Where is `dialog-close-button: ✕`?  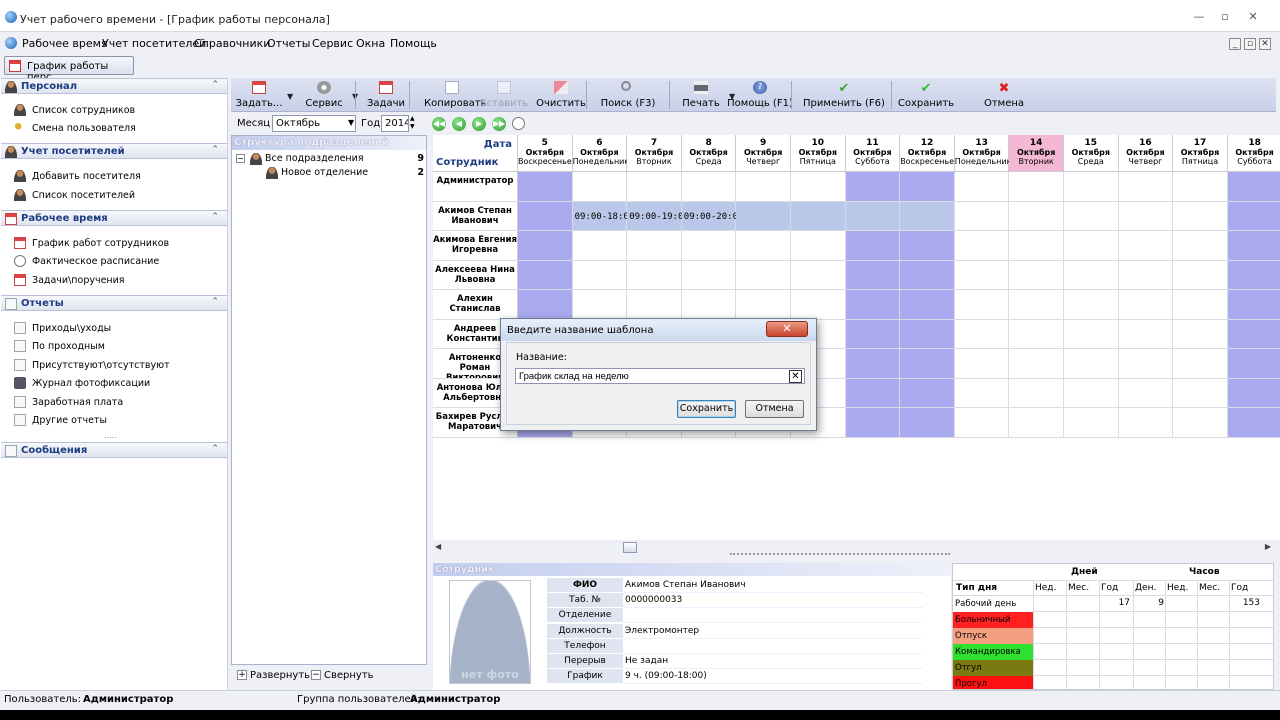 dialog-close-button: ✕ is located at coordinates (787, 329).